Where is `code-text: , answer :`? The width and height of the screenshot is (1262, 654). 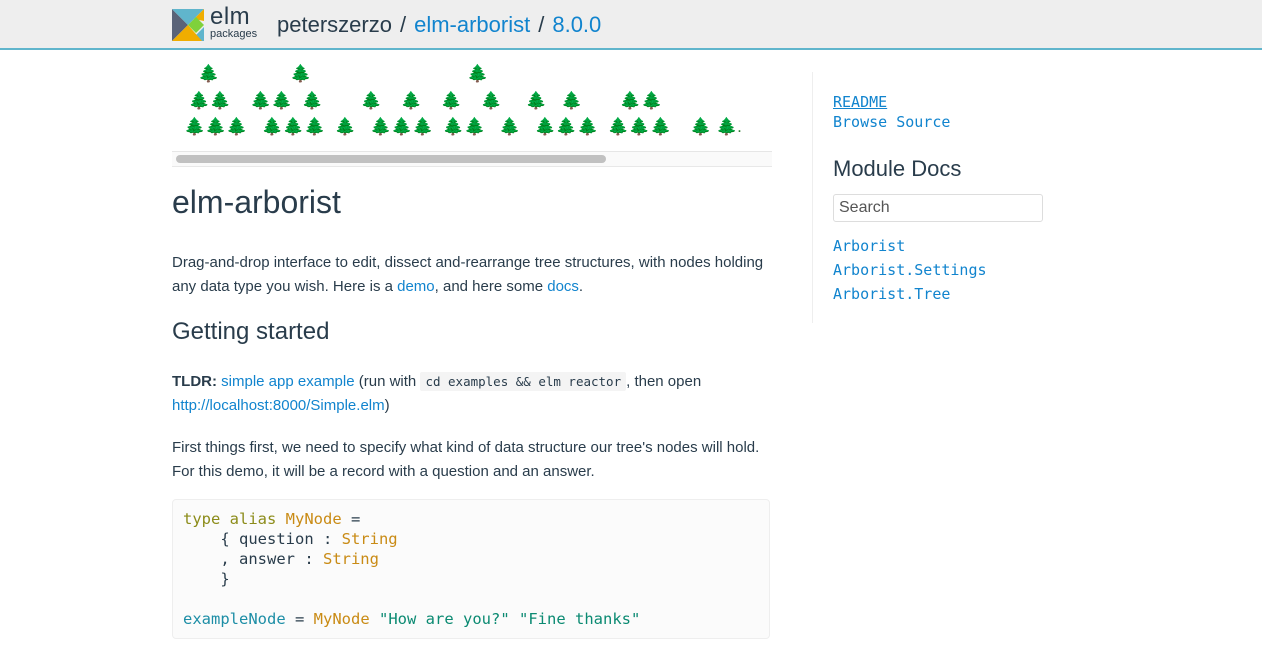
code-text: , answer : is located at coordinates (253, 559).